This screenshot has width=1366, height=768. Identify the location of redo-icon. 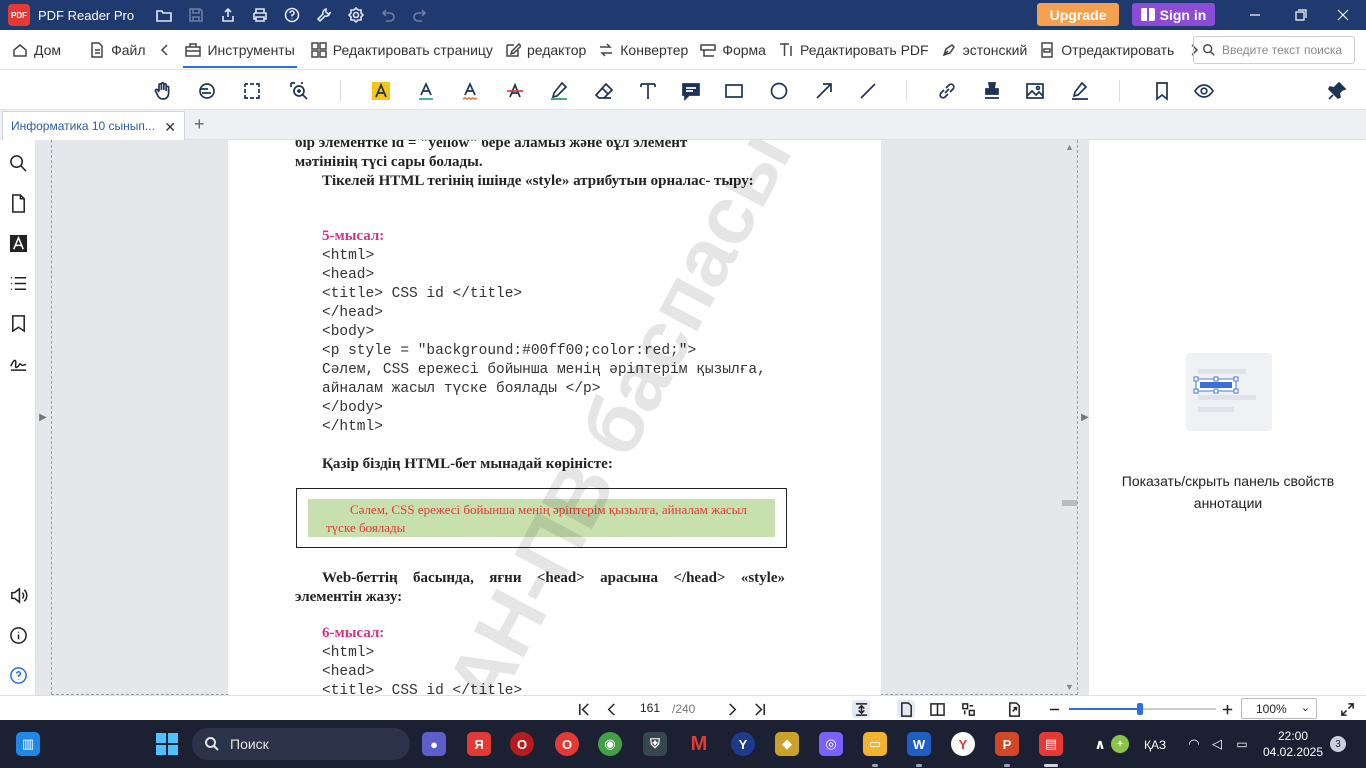
(420, 15).